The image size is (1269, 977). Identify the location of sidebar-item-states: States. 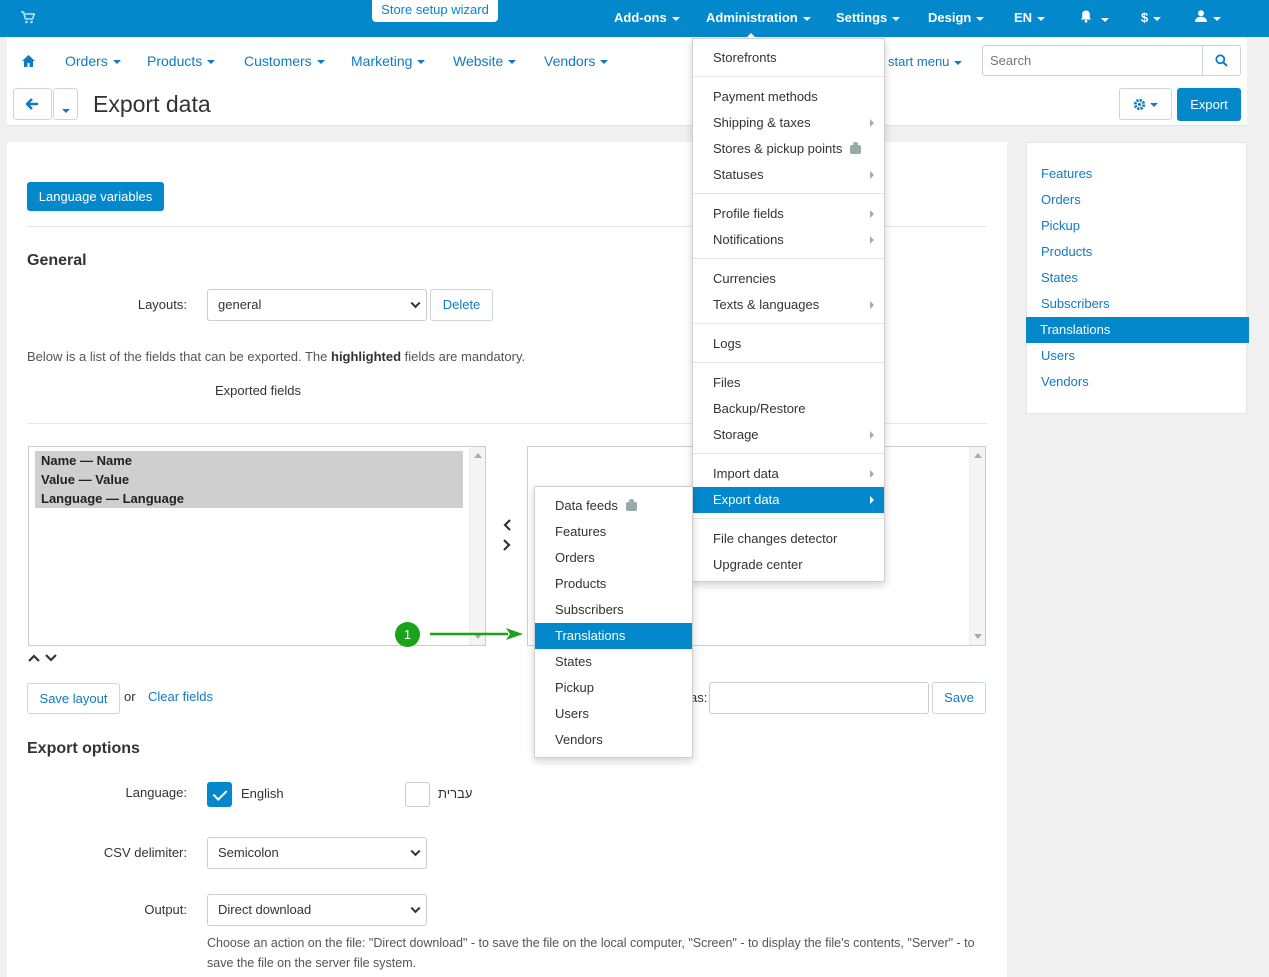
(1137, 278).